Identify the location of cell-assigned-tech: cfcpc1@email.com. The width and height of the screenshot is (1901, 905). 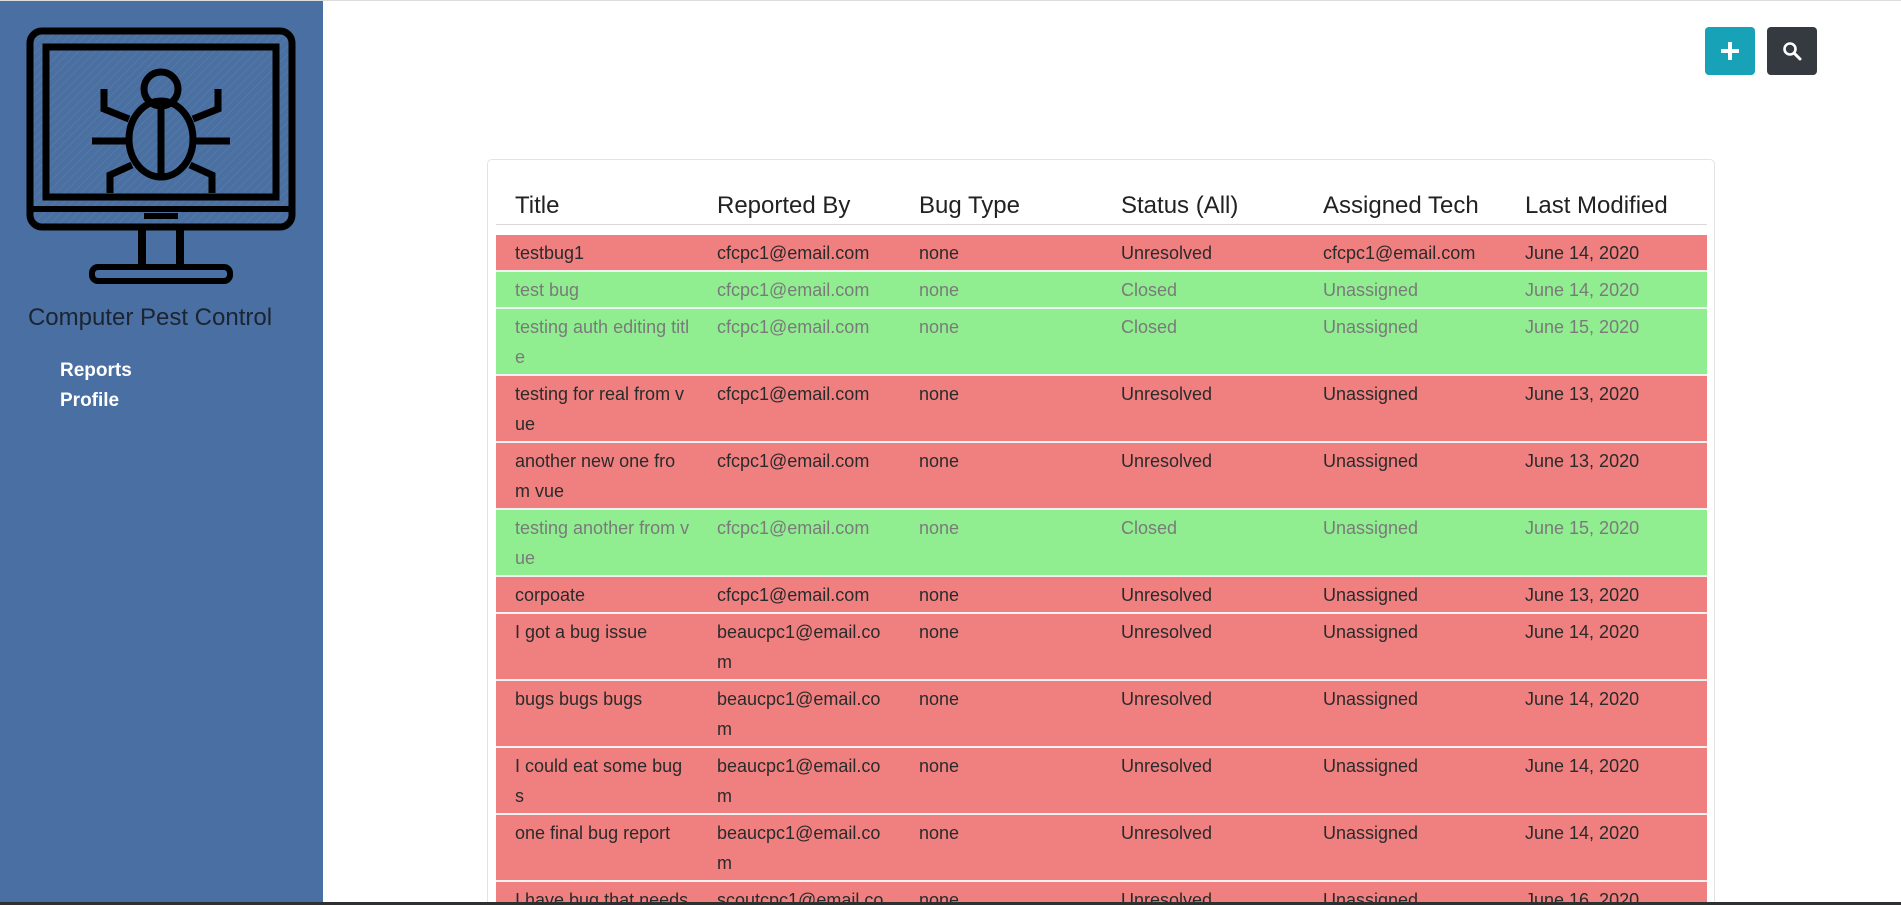
(1405, 253).